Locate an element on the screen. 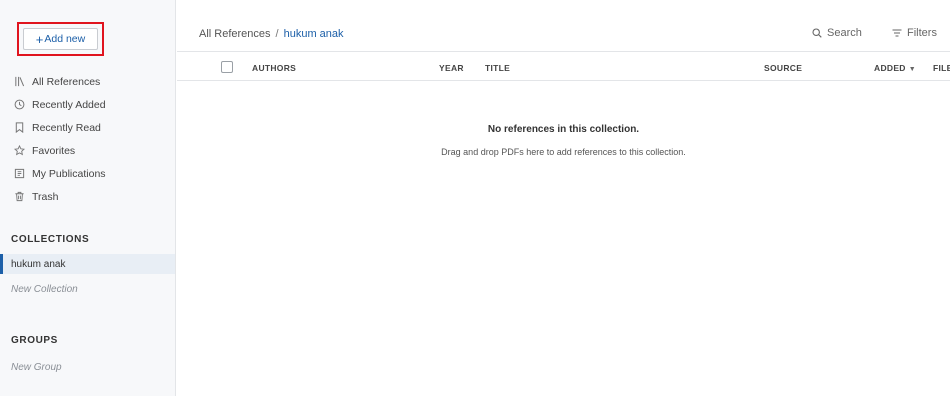 Image resolution: width=950 pixels, height=396 pixels. column-header-added: ADDED ▼ is located at coordinates (895, 68).